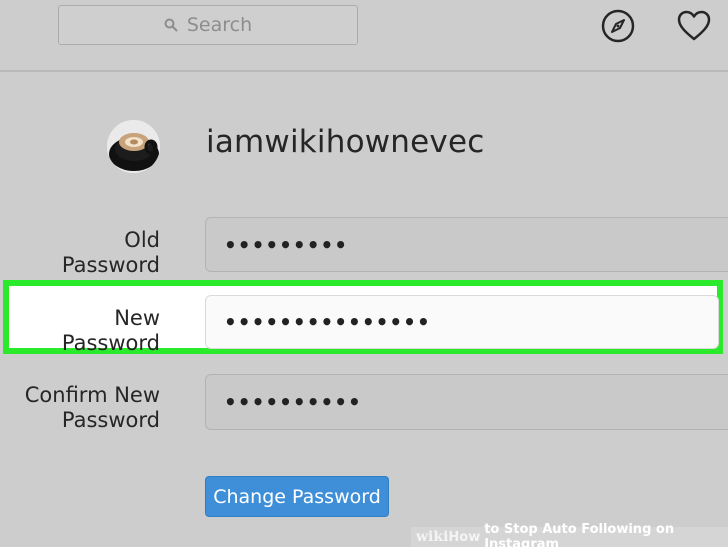 The width and height of the screenshot is (728, 547). I want to click on confirm-password-label: Confirm New Password, so click(85, 408).